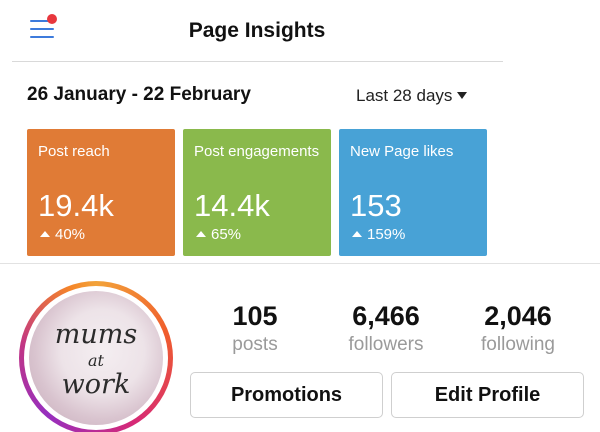 This screenshot has width=600, height=432. Describe the element at coordinates (255, 316) in the screenshot. I see `stat-value: 105` at that location.